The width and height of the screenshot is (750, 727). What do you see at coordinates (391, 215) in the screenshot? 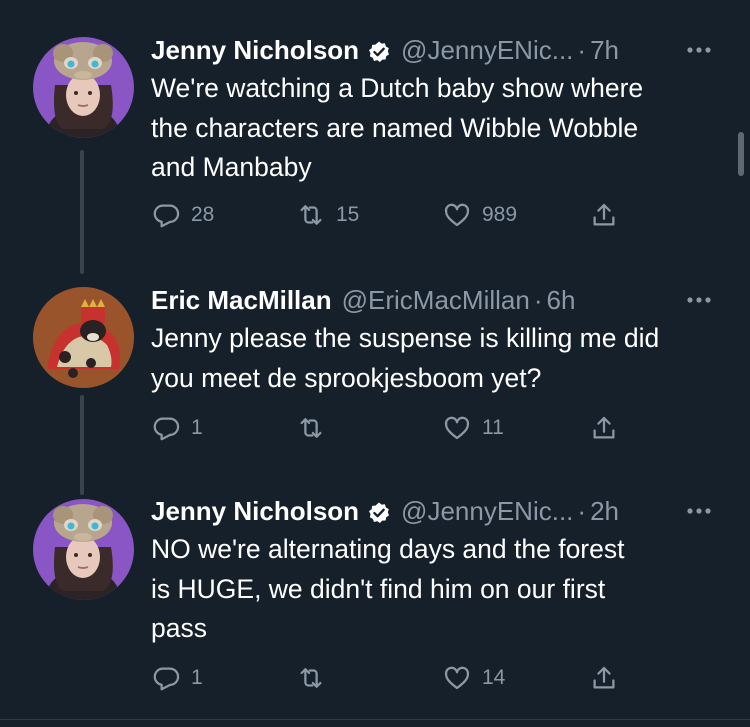
I see `tweet-actions: 28 15 989` at bounding box center [391, 215].